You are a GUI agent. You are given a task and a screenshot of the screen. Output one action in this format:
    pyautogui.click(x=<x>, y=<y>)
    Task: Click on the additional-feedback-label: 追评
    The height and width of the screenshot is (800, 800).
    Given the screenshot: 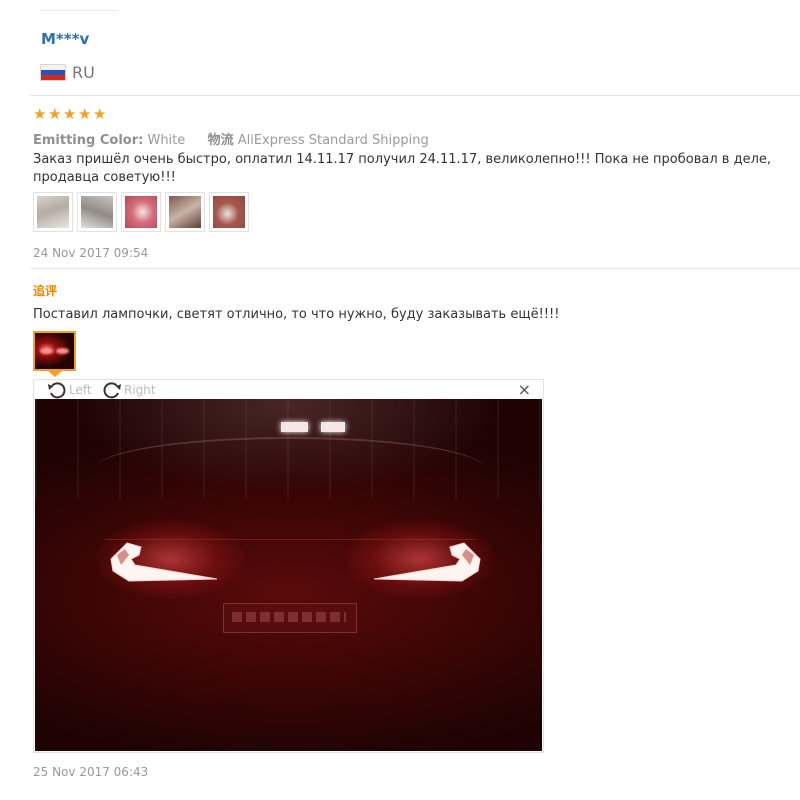 What is the action you would take?
    pyautogui.click(x=45, y=291)
    